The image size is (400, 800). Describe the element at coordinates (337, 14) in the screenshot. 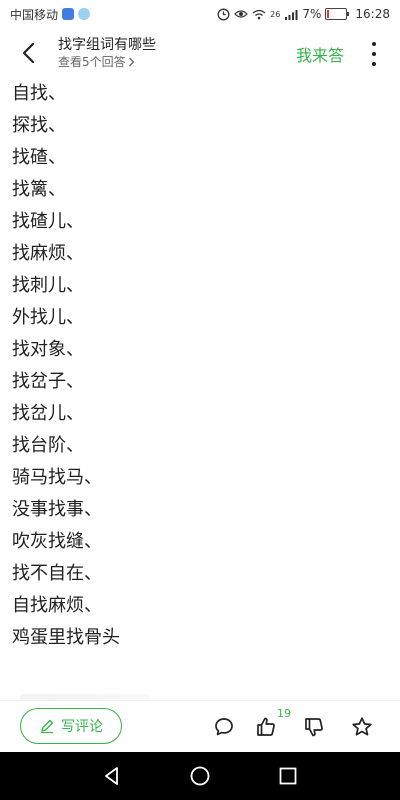

I see `battery-icon` at that location.